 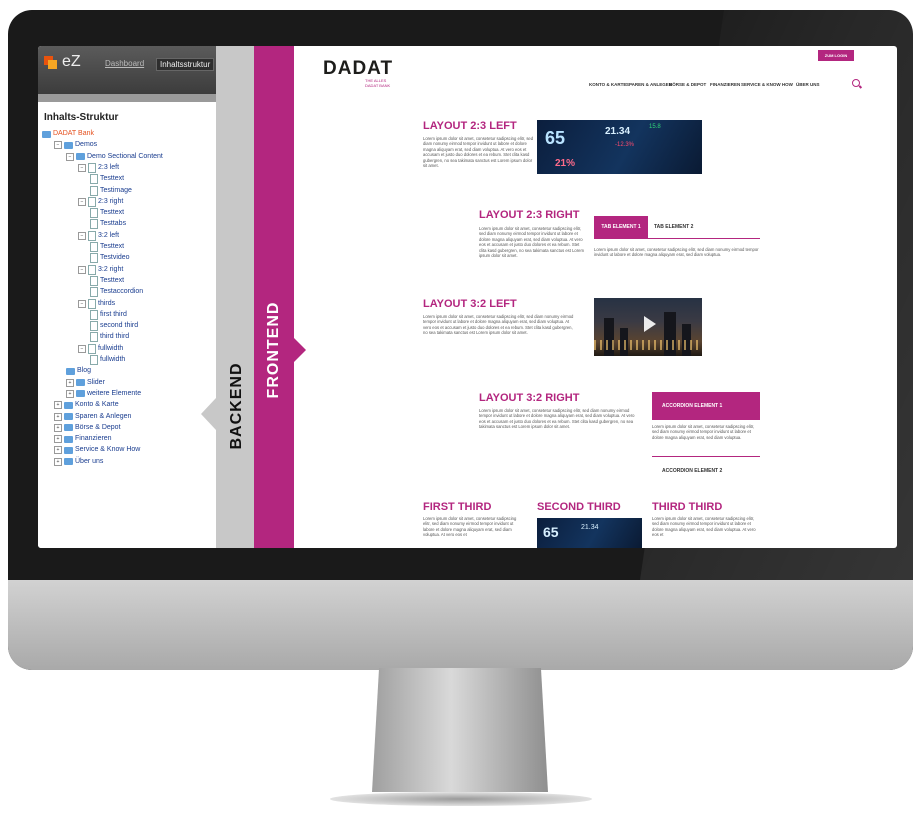 What do you see at coordinates (836, 55) in the screenshot?
I see `login-button: ZUM LOGIN` at bounding box center [836, 55].